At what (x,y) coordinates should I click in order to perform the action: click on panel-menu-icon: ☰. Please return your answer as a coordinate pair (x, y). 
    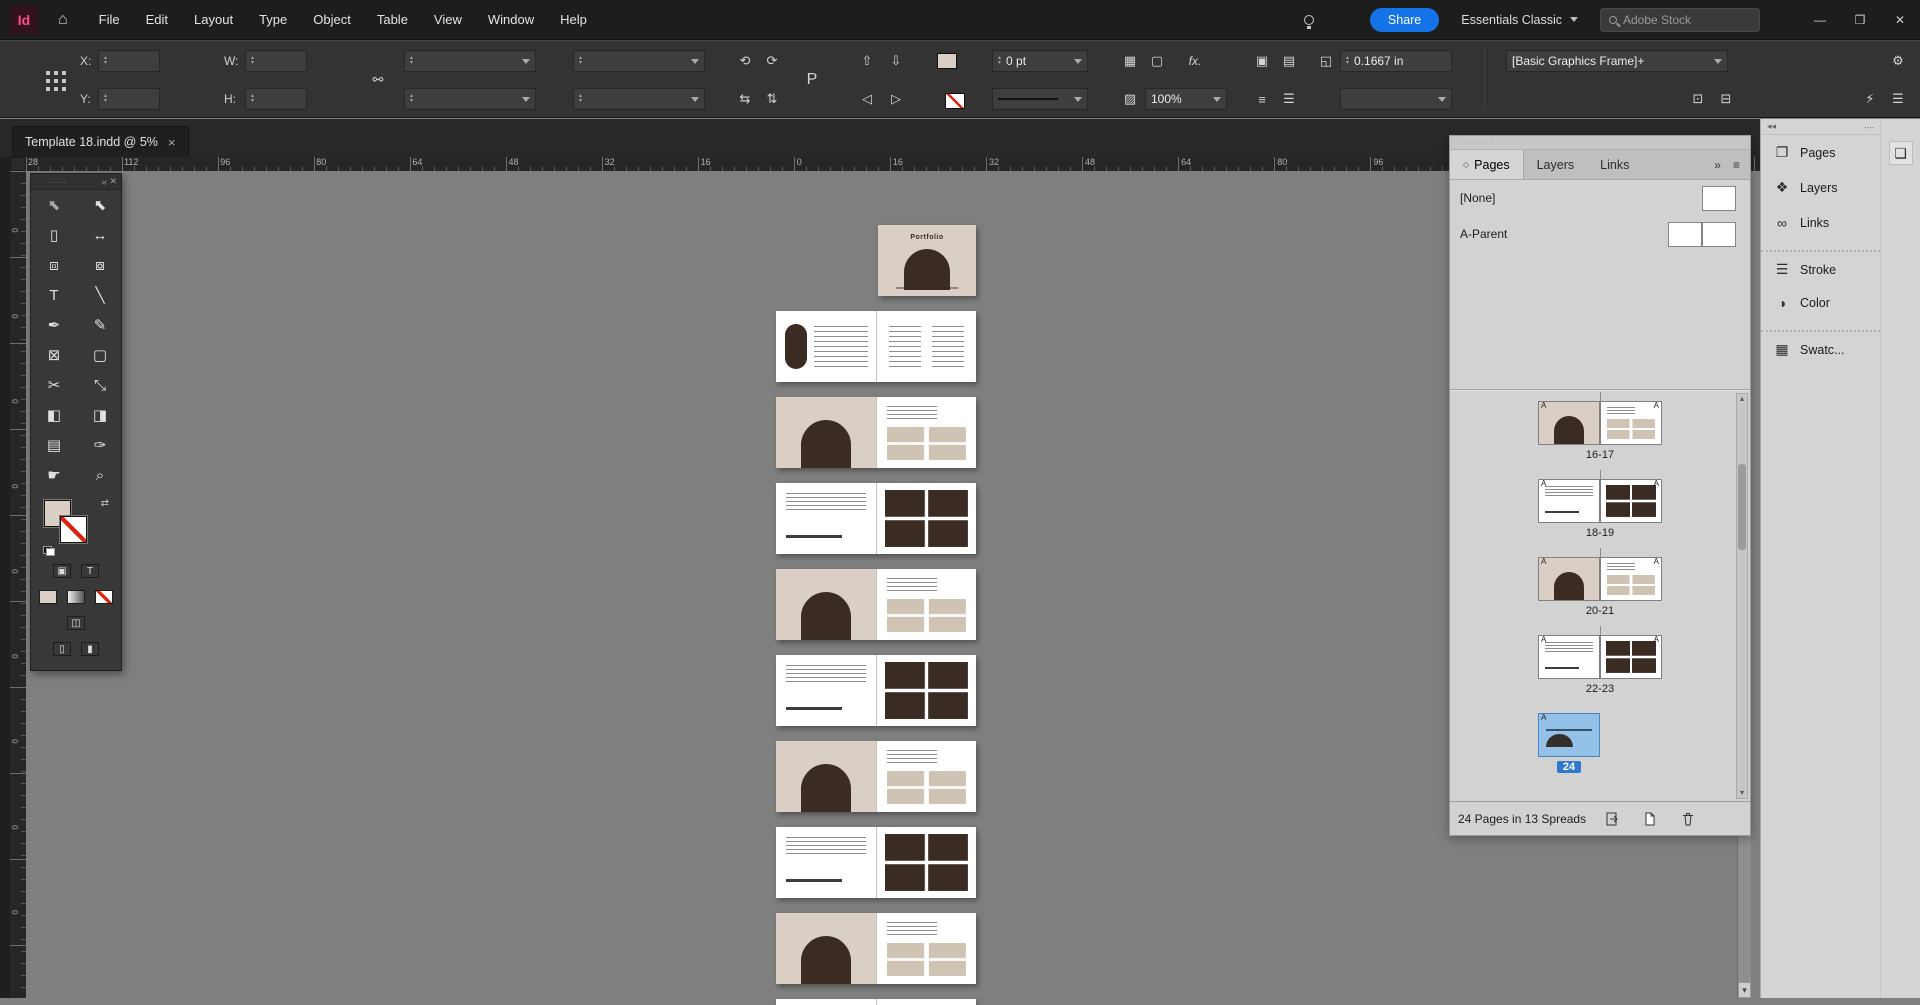
    Looking at the image, I should click on (1898, 99).